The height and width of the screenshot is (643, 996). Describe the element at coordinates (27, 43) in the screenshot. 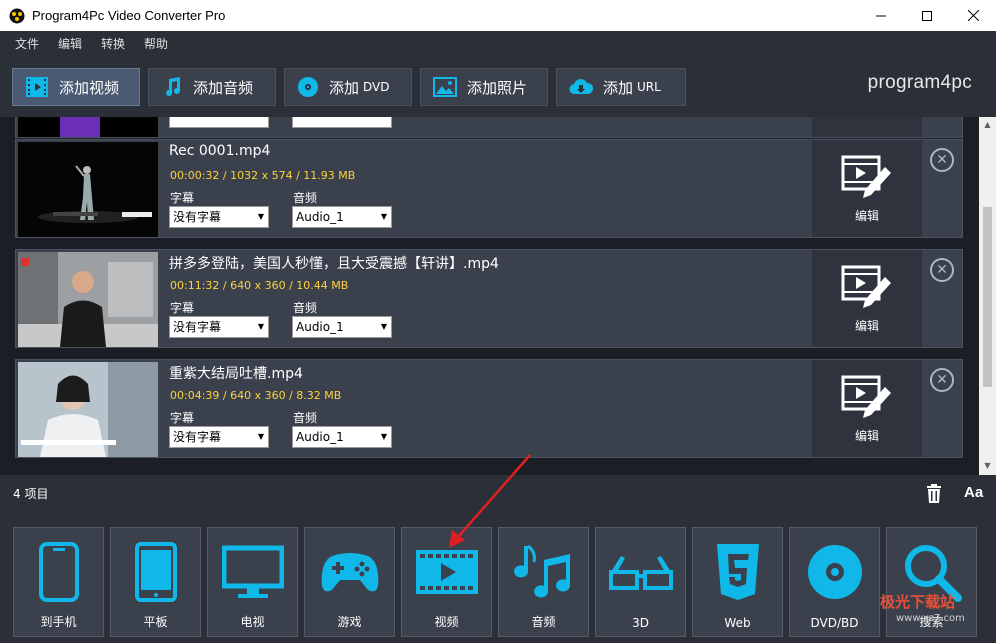

I see `menu-file: 文件` at that location.